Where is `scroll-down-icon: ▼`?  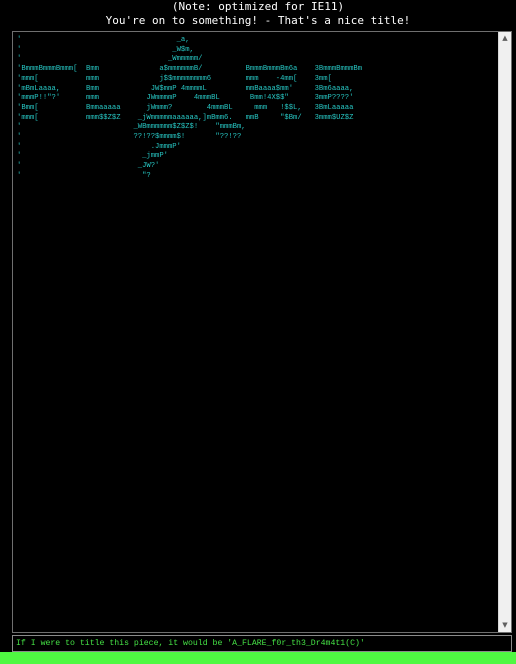 scroll-down-icon: ▼ is located at coordinates (505, 625).